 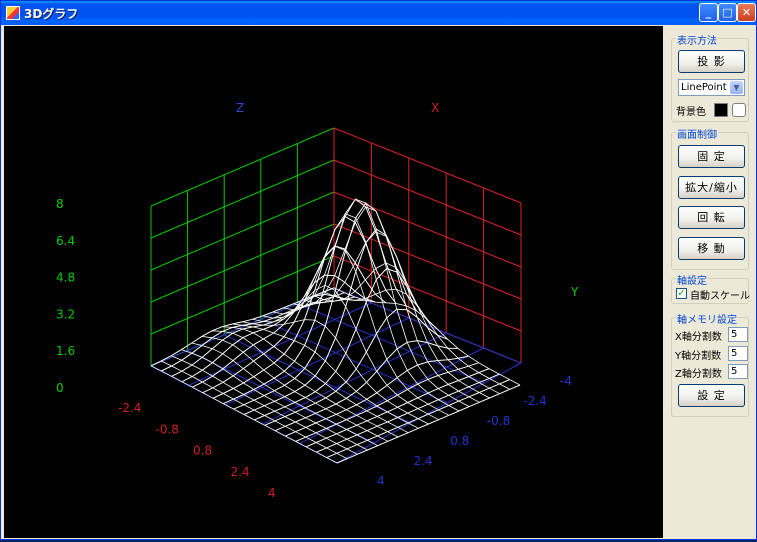 I want to click on z-tick-label: 4.8, so click(x=65, y=278).